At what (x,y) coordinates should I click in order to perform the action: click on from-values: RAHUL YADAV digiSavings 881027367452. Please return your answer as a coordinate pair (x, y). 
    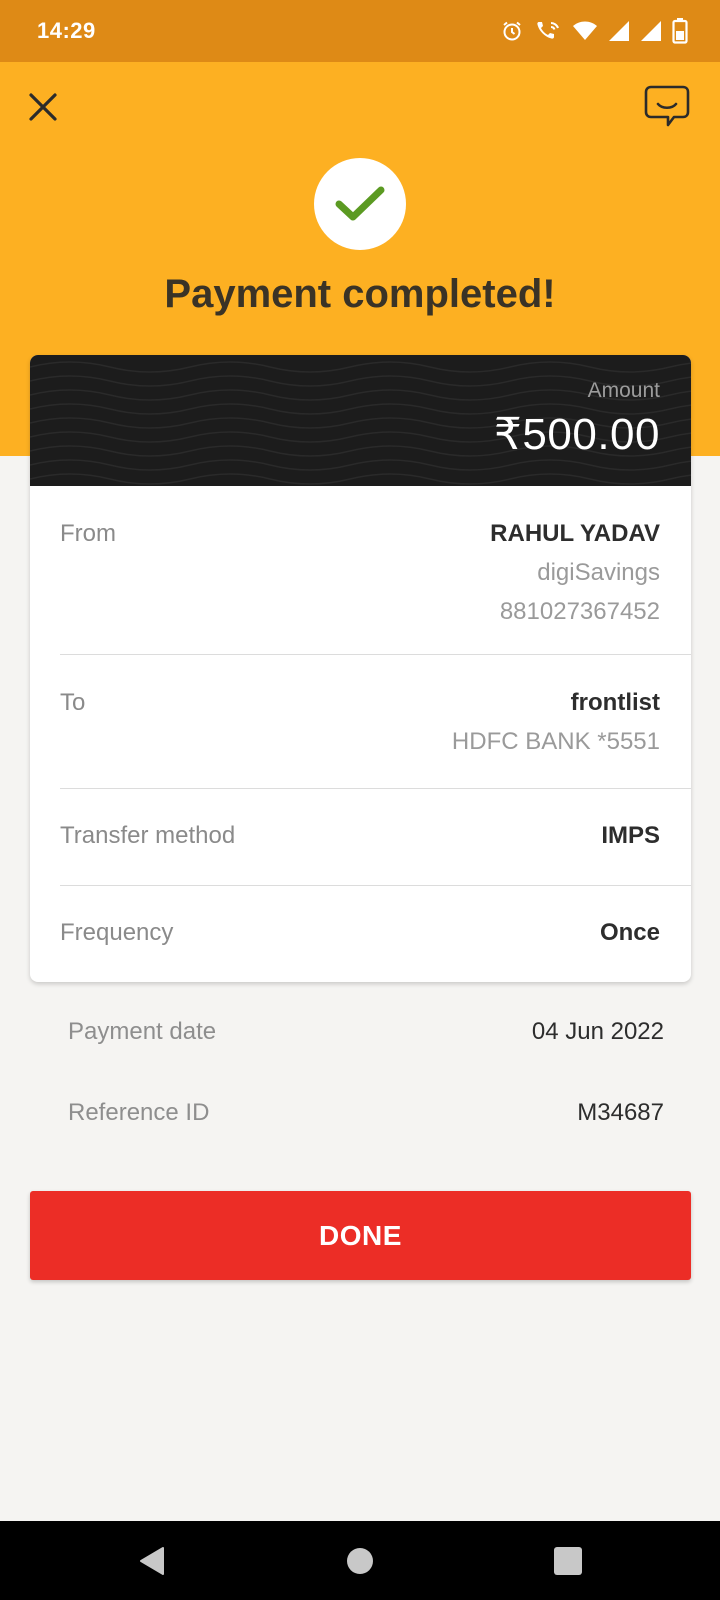
    Looking at the image, I should click on (575, 573).